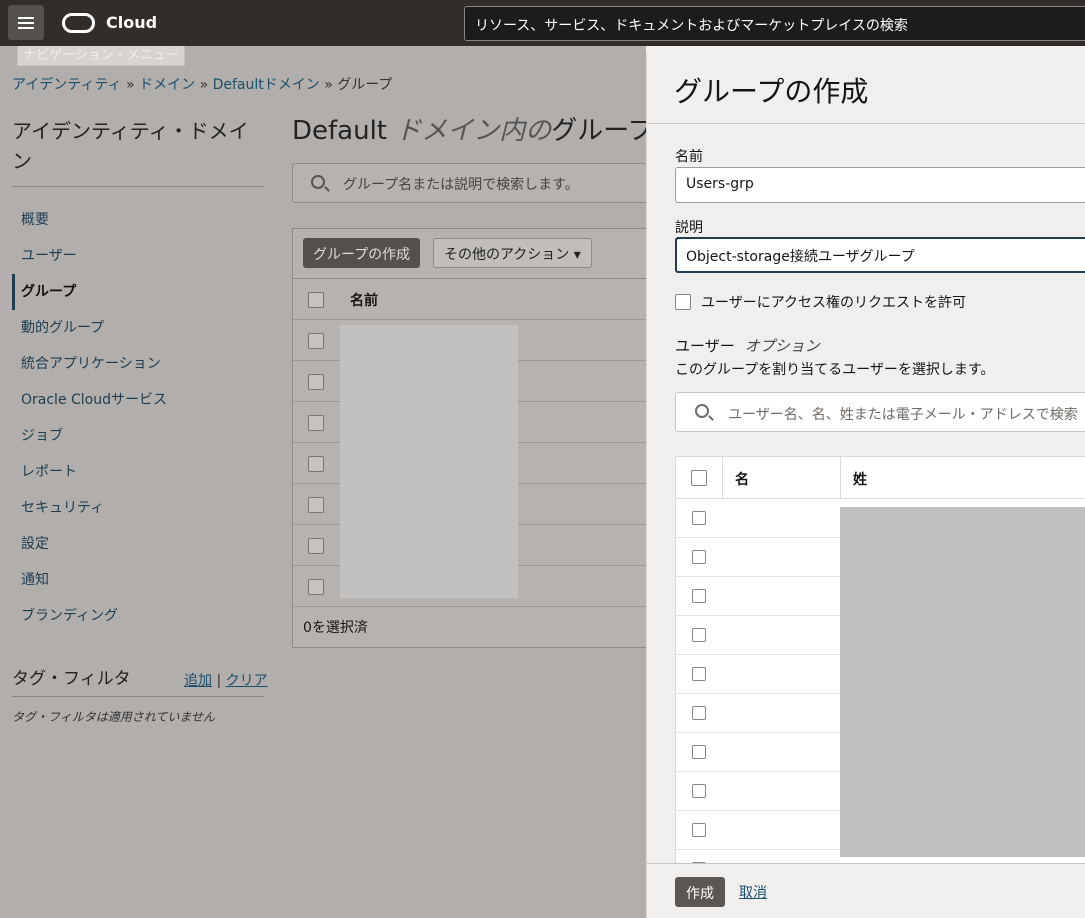 Image resolution: width=1085 pixels, height=918 pixels. Describe the element at coordinates (859, 478) in the screenshot. I see `column-header-last-name: 姓` at that location.